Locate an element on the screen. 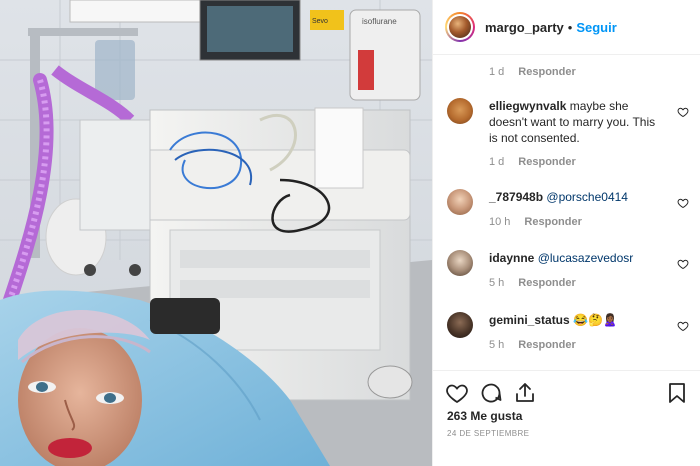 The height and width of the screenshot is (466, 700). post-date: 24 DE SEPTIEMBRE is located at coordinates (488, 433).